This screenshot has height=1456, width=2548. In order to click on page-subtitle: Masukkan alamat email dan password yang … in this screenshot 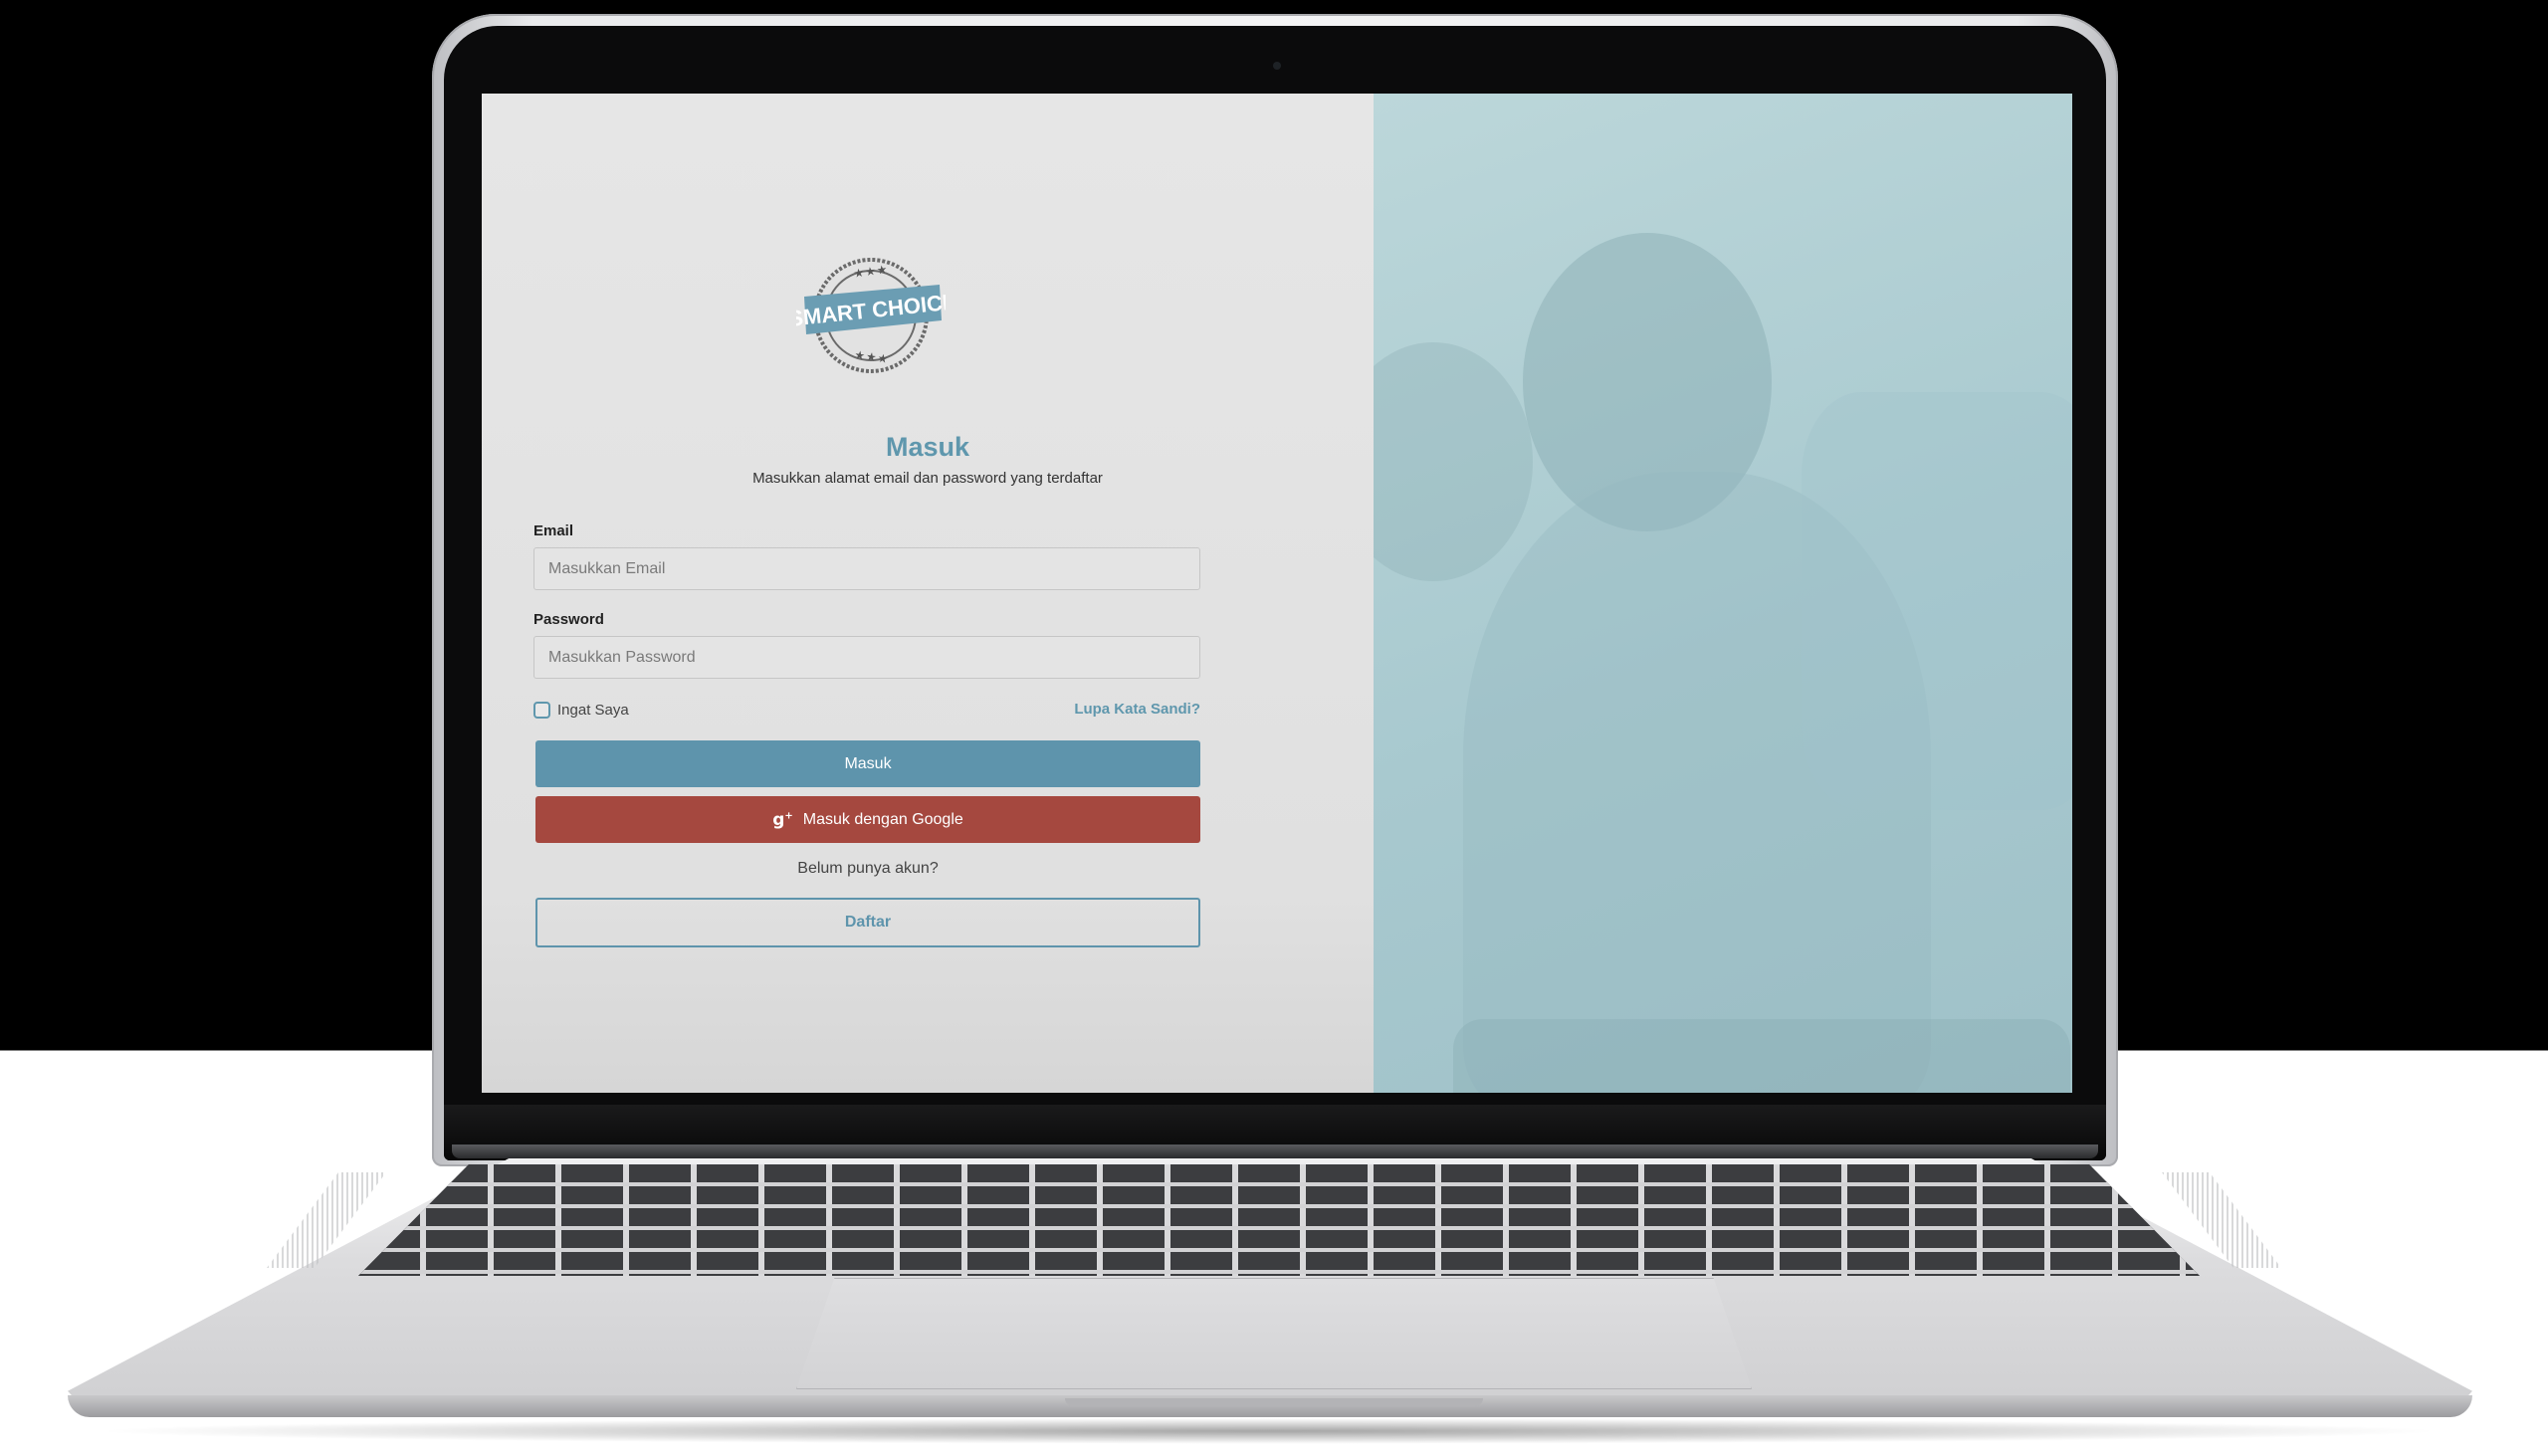, I will do `click(927, 478)`.